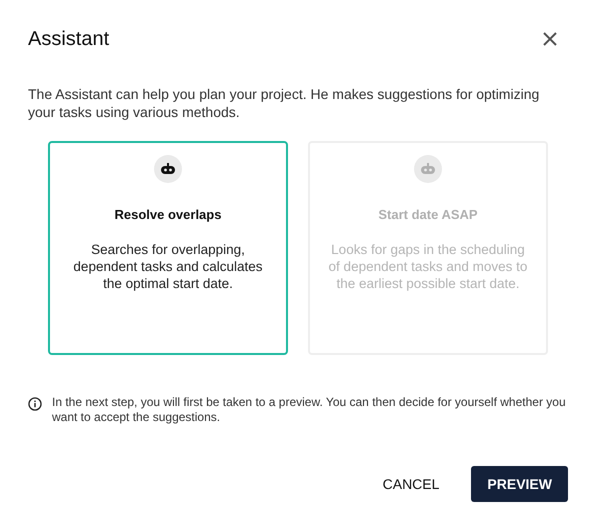  What do you see at coordinates (309, 410) in the screenshot?
I see `info-text: In the next step, you will first be taken to a preview. You can then decide for yourself whether you want to accept the suggestions.` at bounding box center [309, 410].